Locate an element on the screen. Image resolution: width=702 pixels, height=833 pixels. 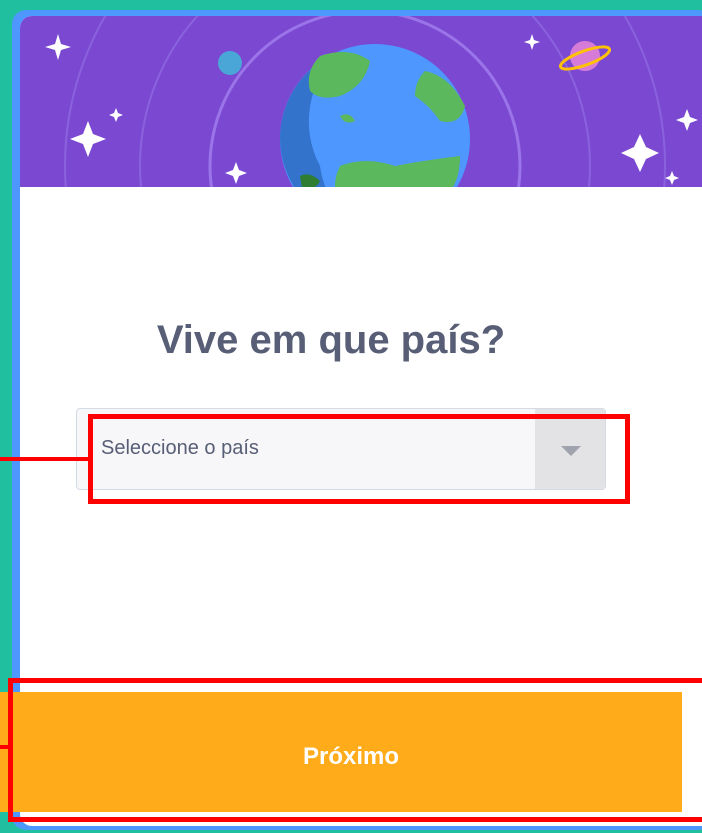
callout-line-select is located at coordinates (45, 459).